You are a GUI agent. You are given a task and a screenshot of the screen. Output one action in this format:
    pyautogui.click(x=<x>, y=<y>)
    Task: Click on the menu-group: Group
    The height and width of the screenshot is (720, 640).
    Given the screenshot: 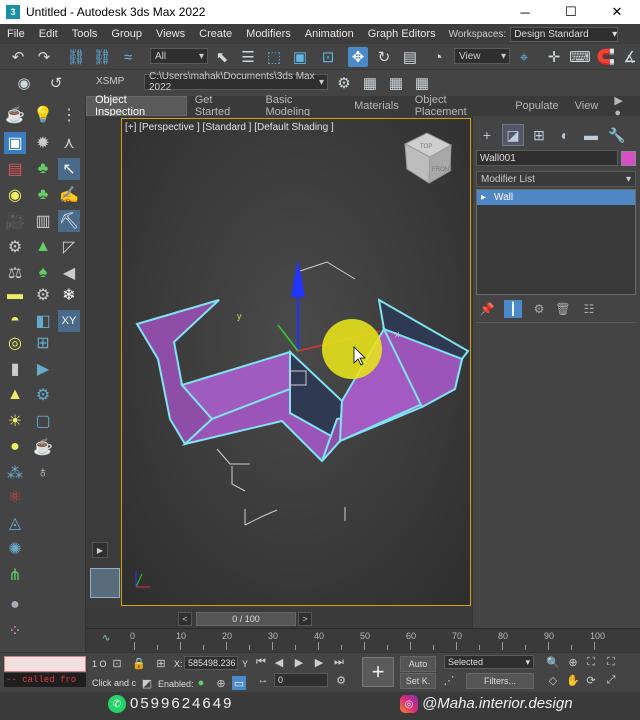 What is the action you would take?
    pyautogui.click(x=126, y=34)
    